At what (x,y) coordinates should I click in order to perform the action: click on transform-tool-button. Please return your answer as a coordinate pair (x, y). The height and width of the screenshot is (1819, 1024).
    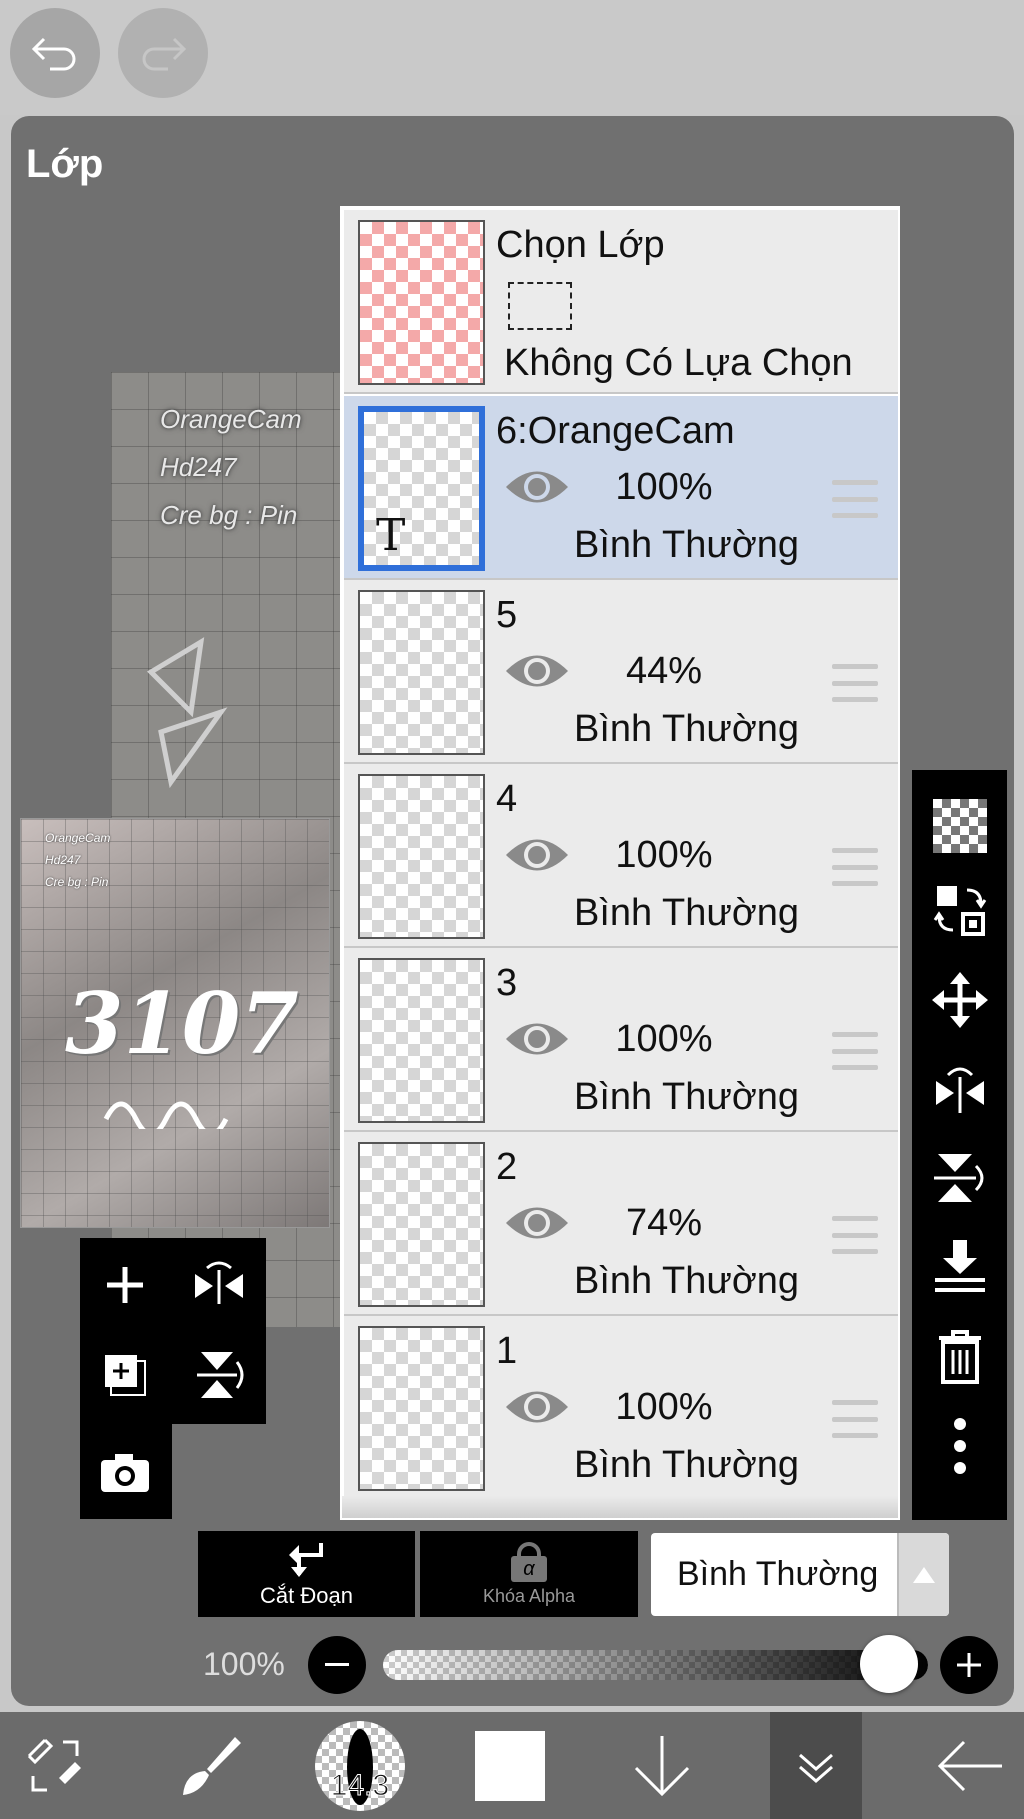
    Looking at the image, I should click on (55, 1765).